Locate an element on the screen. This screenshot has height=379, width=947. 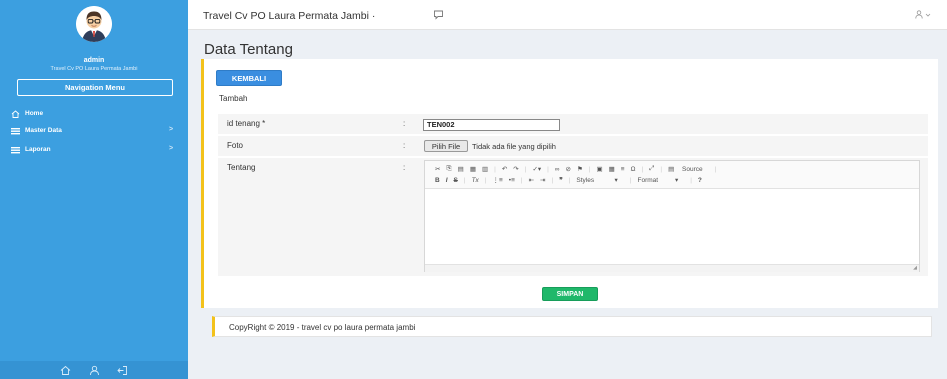
form-row-id: id tenang * : is located at coordinates (573, 124).